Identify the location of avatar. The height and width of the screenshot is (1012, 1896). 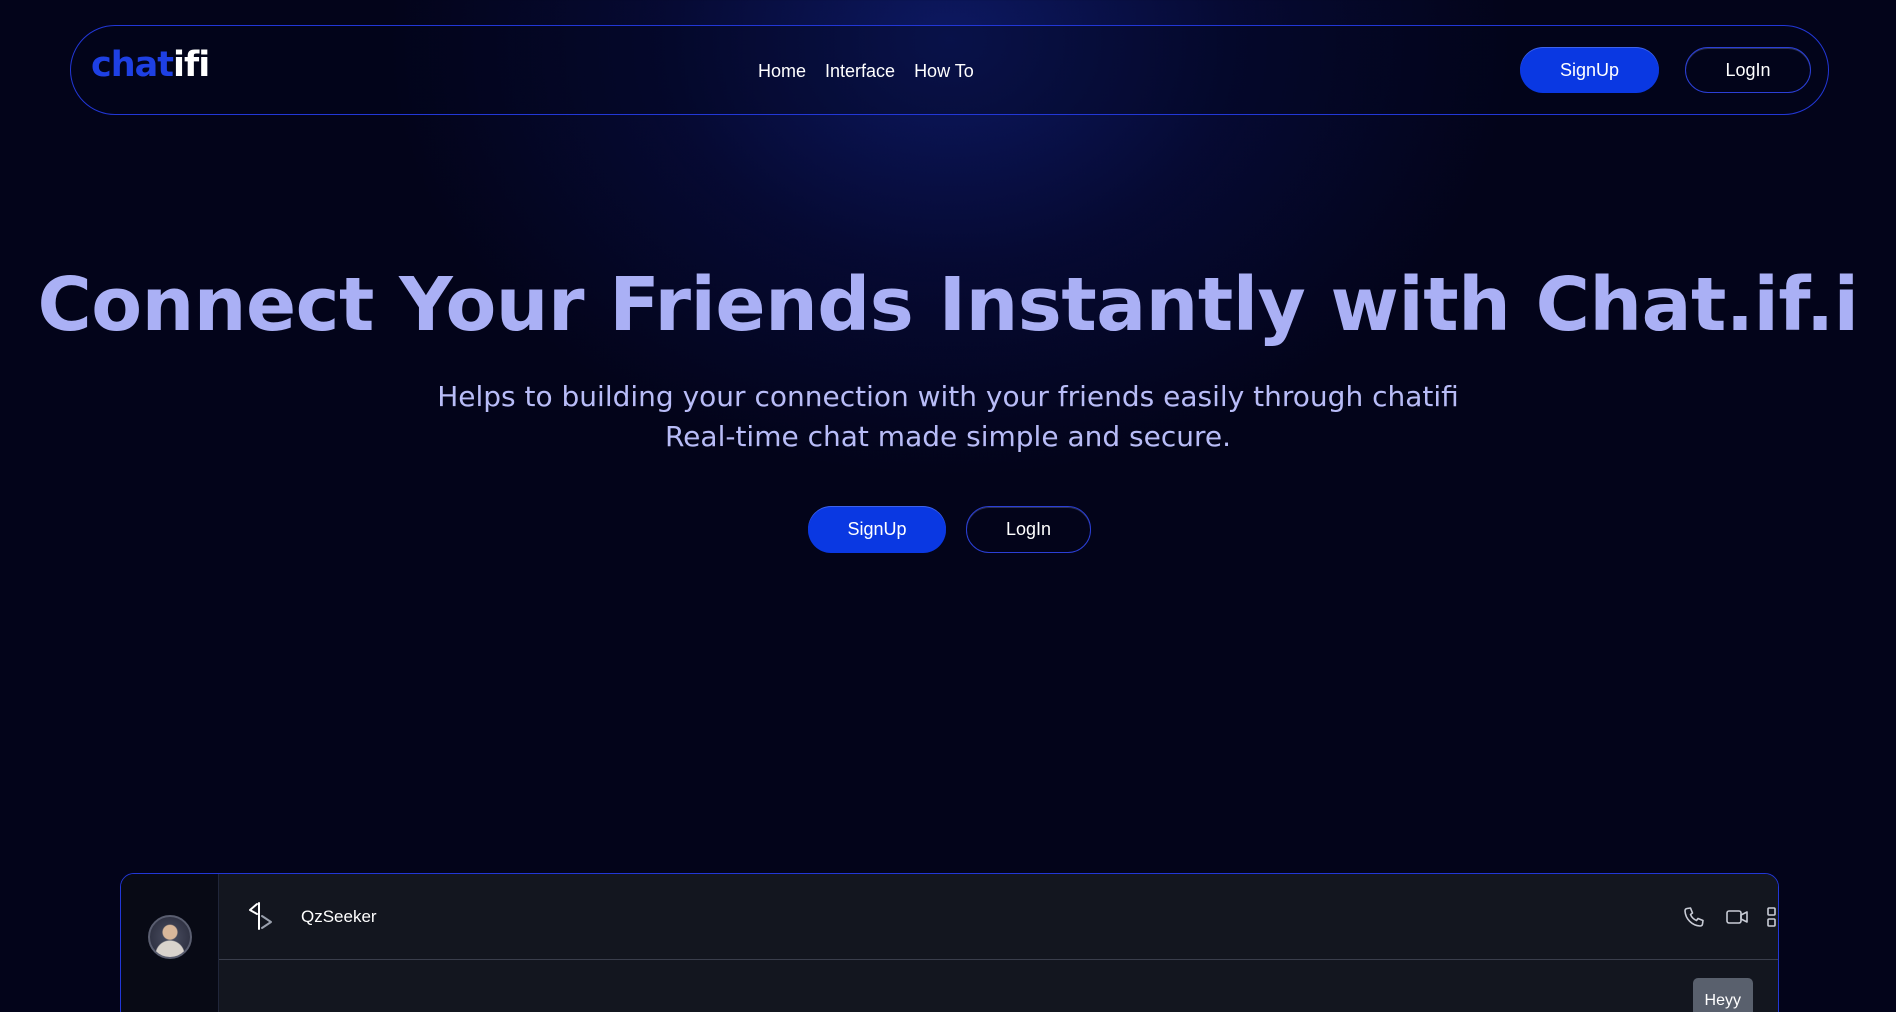
(170, 937).